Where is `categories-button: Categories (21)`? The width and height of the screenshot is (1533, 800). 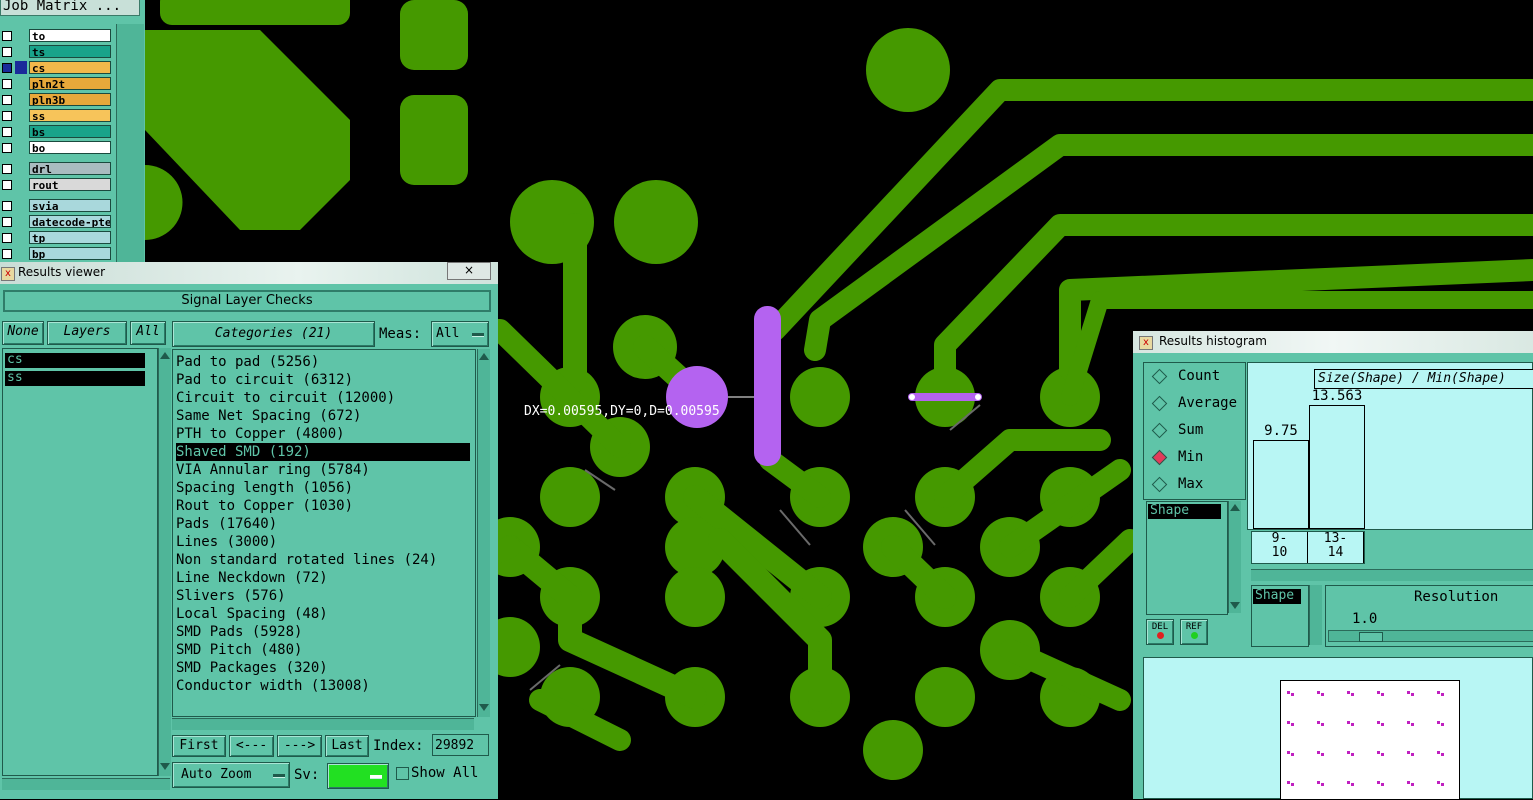 categories-button: Categories (21) is located at coordinates (273, 334).